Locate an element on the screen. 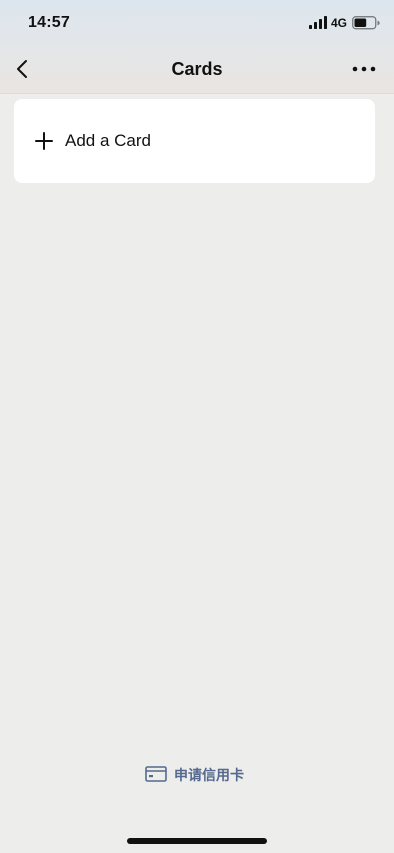 The image size is (394, 853). page-title: Cards is located at coordinates (197, 69).